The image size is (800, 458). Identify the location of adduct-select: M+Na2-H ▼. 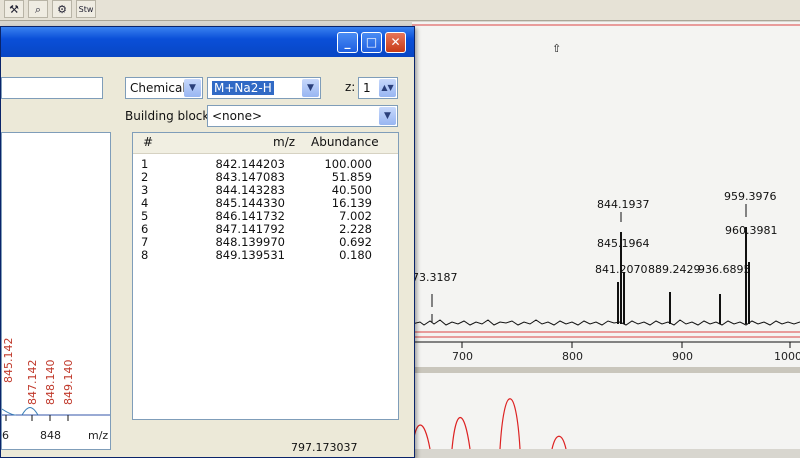
(264, 88).